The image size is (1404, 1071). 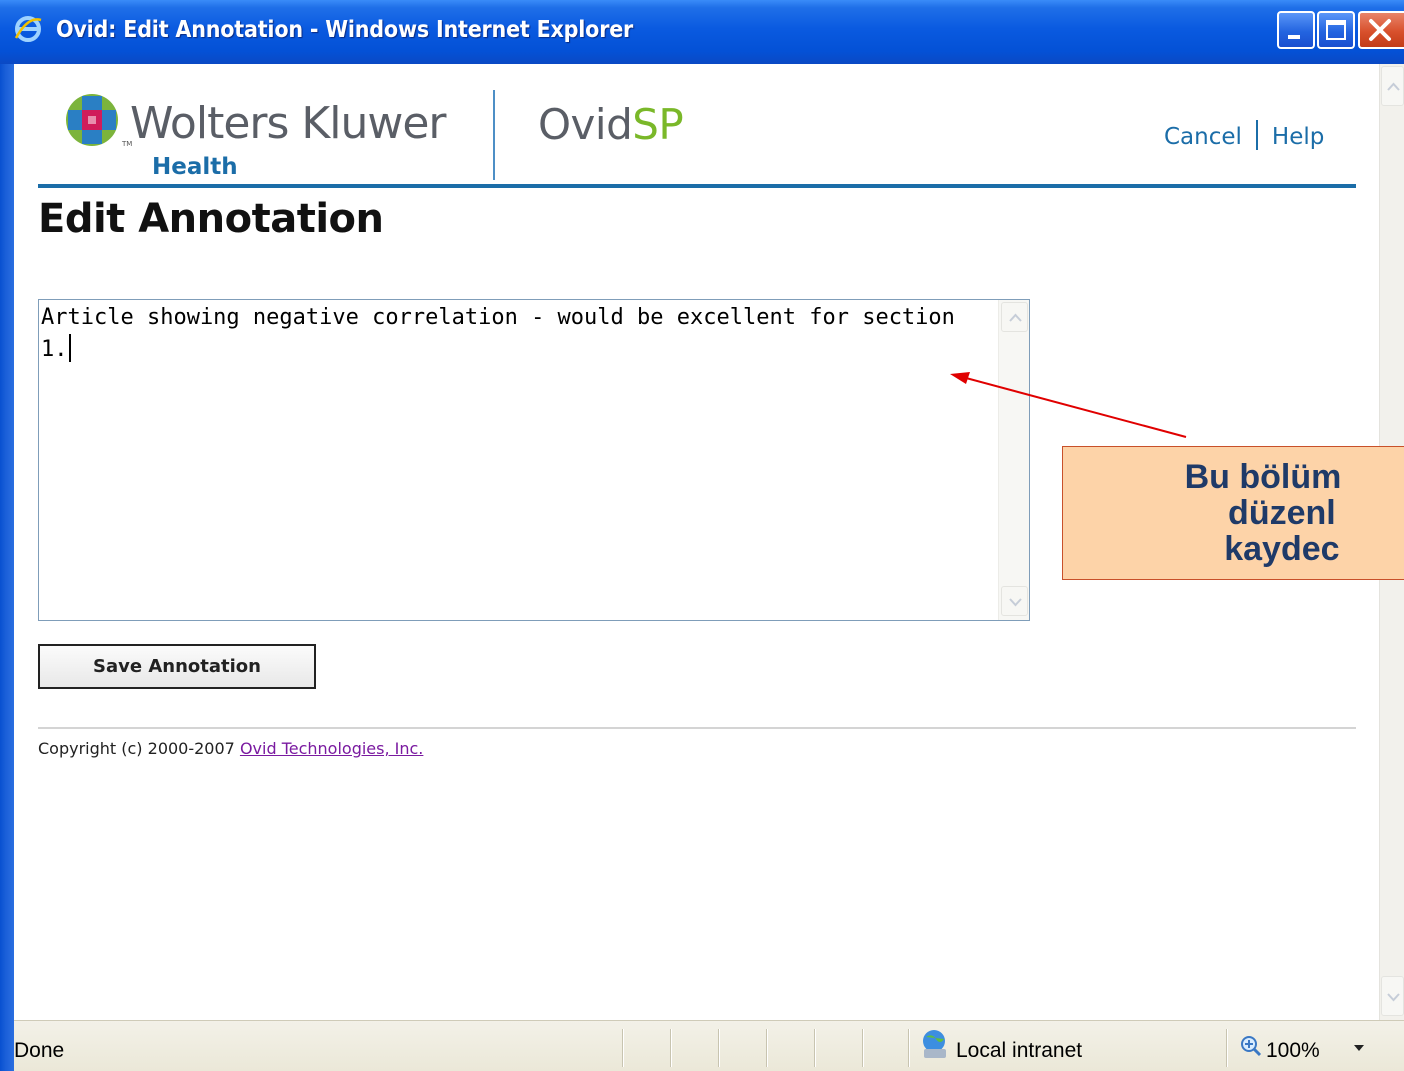 What do you see at coordinates (1293, 1051) in the screenshot?
I see `zoom-level: 100%` at bounding box center [1293, 1051].